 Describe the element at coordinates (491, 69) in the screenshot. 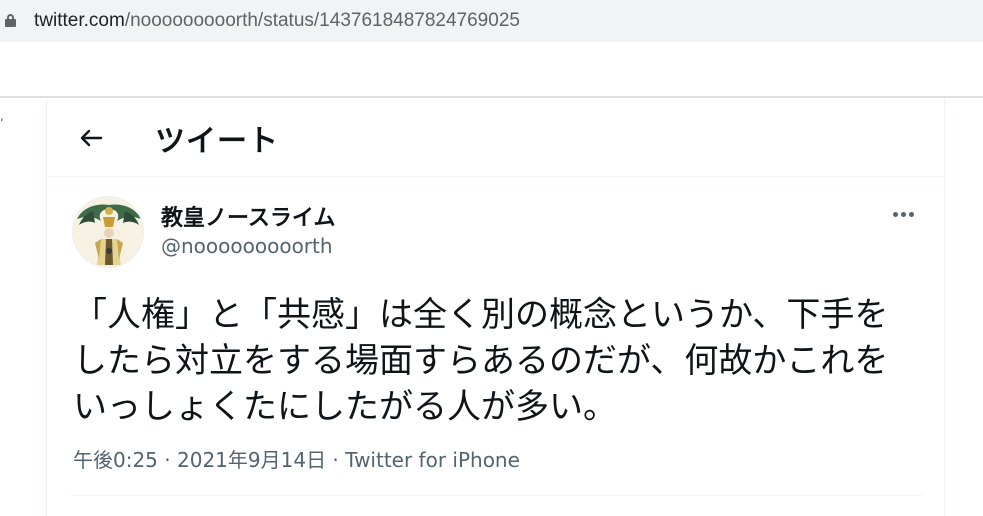

I see `browser-content-top` at that location.